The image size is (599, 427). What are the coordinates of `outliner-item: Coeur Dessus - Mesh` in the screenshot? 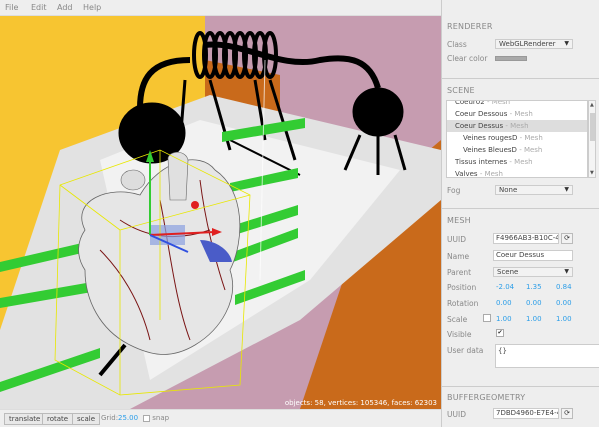 It's located at (517, 126).